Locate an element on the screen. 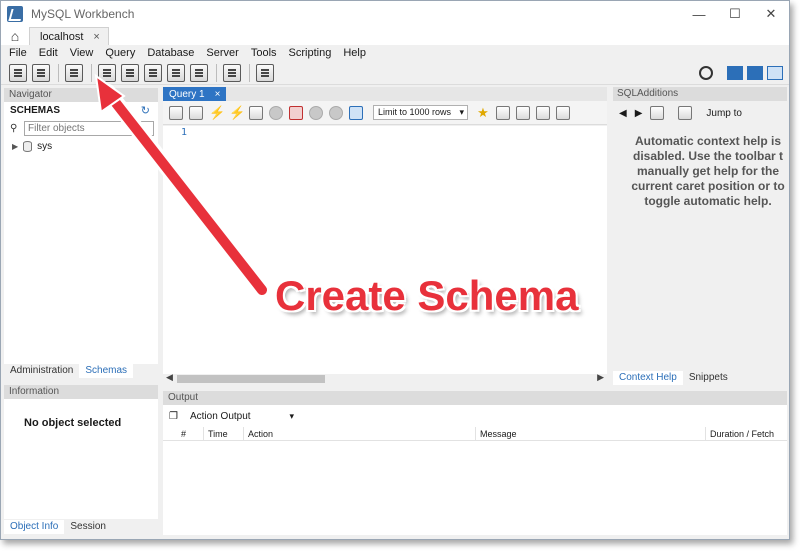  rollback-icon is located at coordinates (336, 112).